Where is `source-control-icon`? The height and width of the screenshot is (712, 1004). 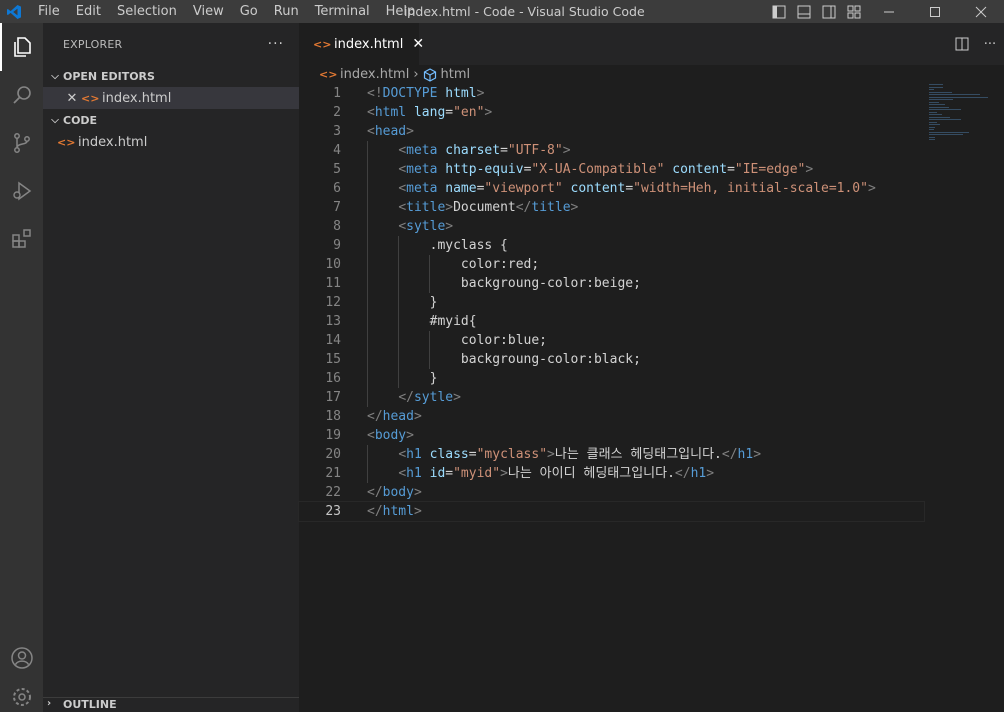 source-control-icon is located at coordinates (21, 143).